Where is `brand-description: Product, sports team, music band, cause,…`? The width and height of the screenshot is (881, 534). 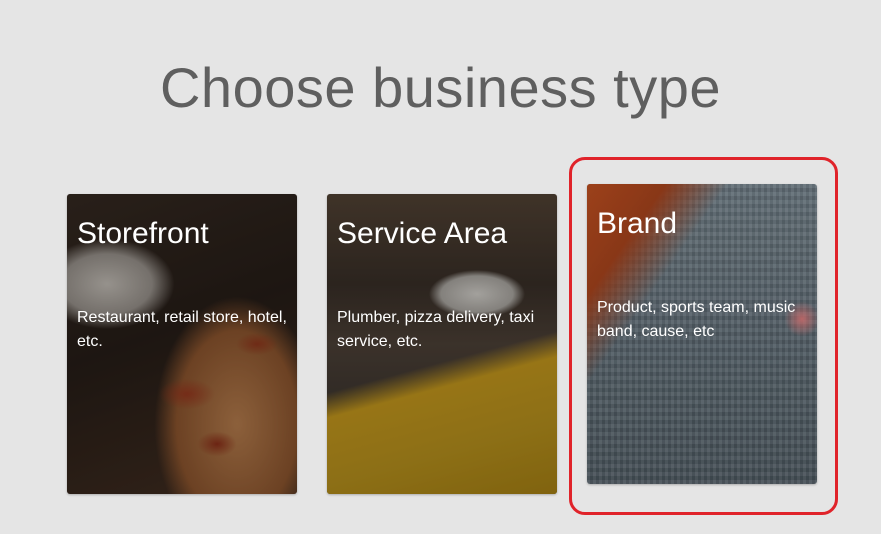
brand-description: Product, sports team, music band, cause,… is located at coordinates (696, 319).